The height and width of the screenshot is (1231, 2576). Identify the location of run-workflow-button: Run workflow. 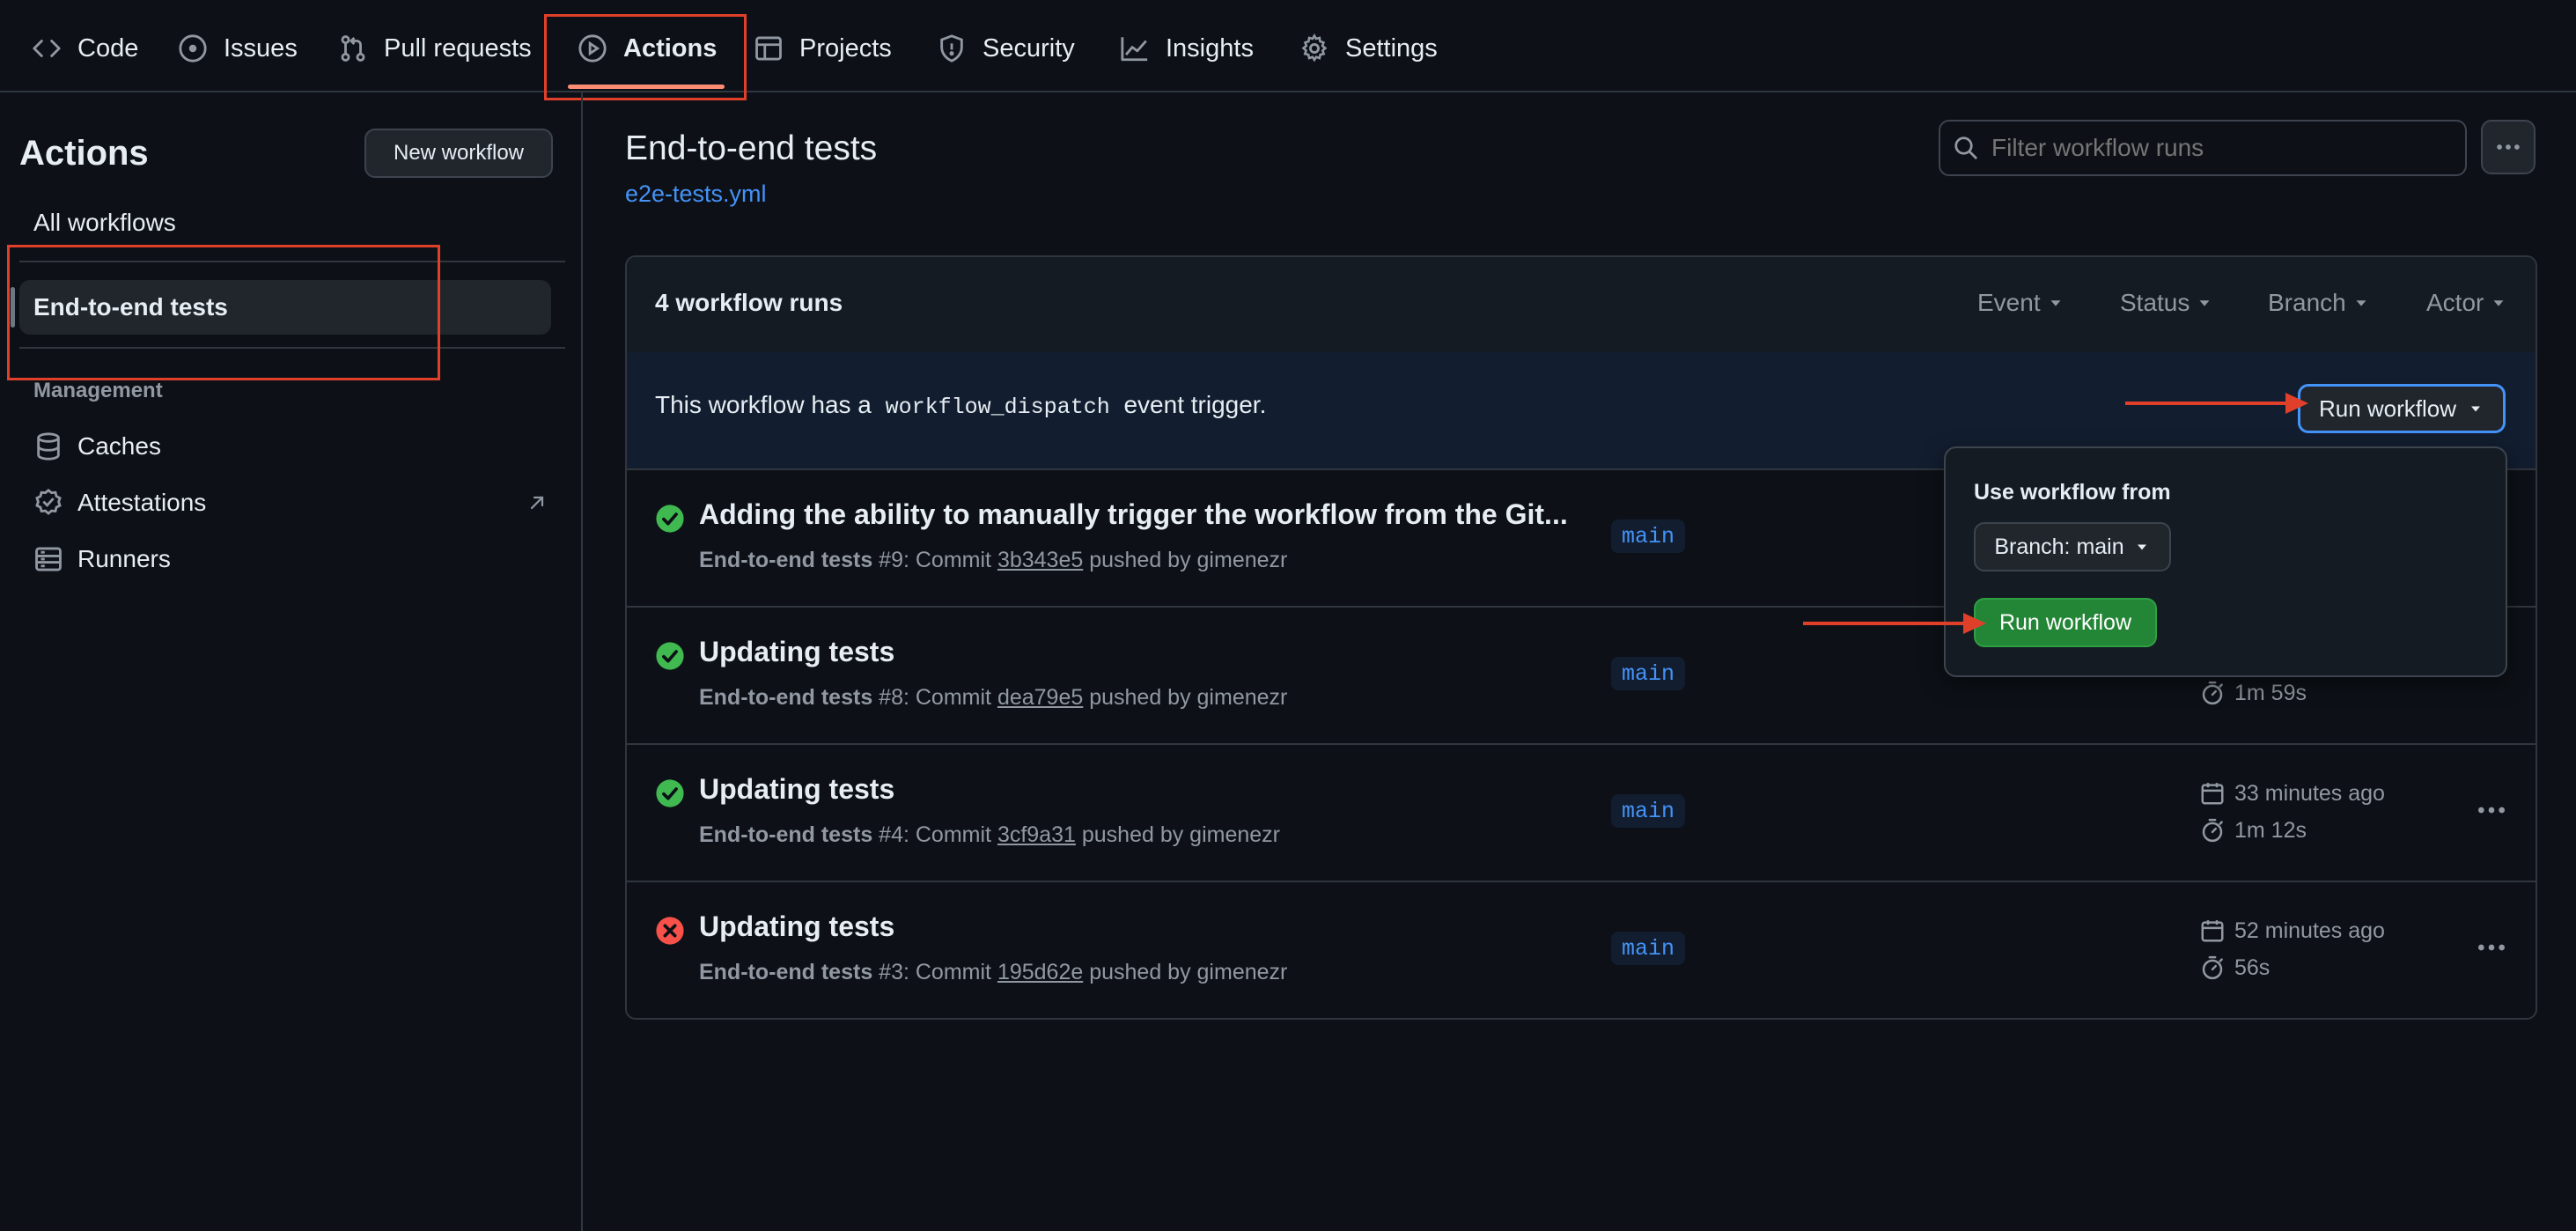
(2066, 622).